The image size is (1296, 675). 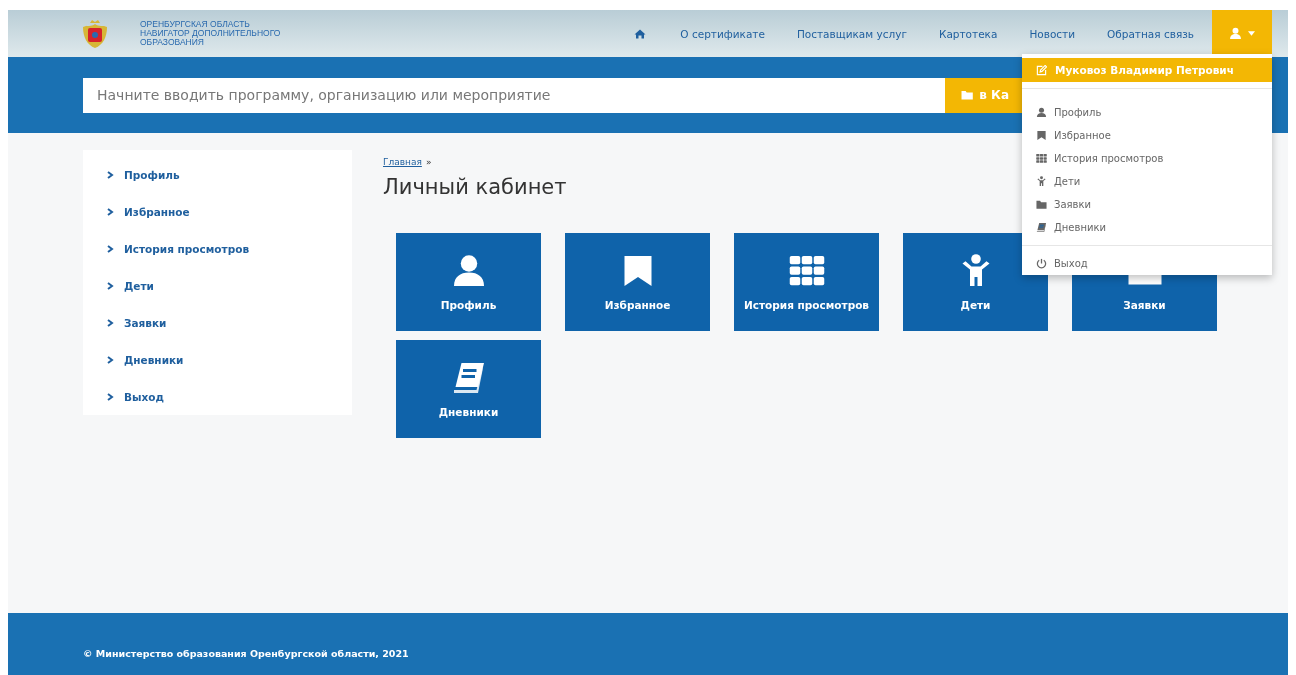 I want to click on sidebar-link: Дети, so click(x=229, y=286).